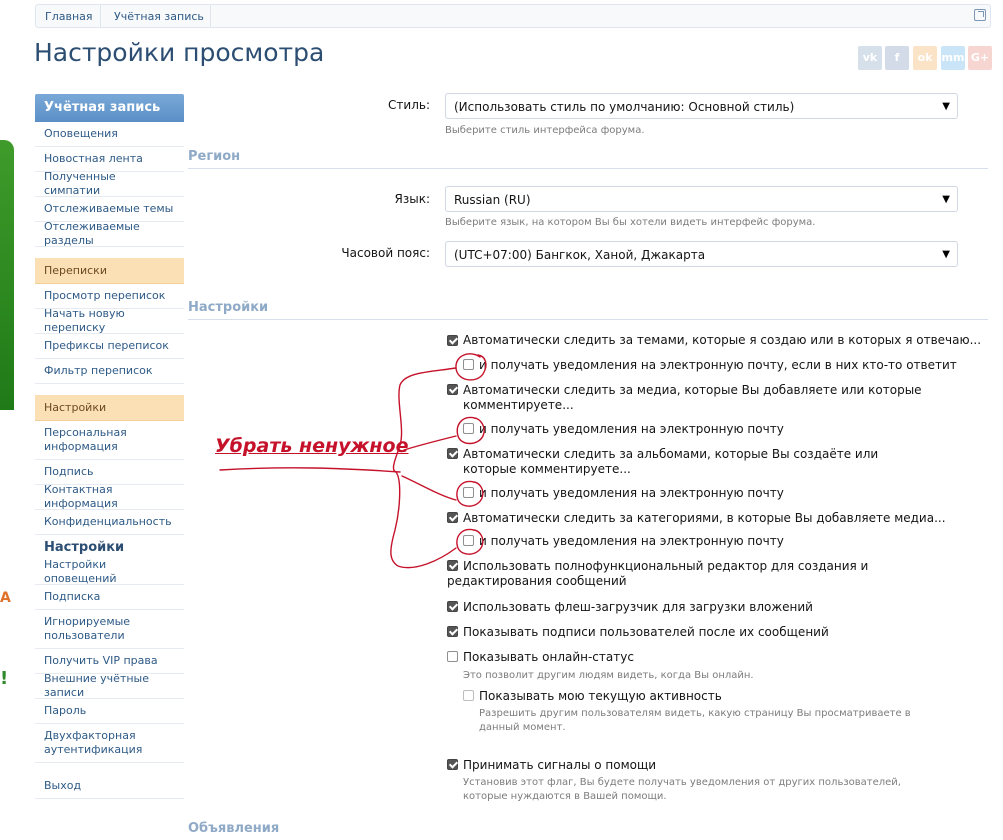 The width and height of the screenshot is (1003, 840). What do you see at coordinates (580, 255) in the screenshot?
I see `timezone-select-value: (UTC+07:00) Бангкок, Ханой, Джакарта` at bounding box center [580, 255].